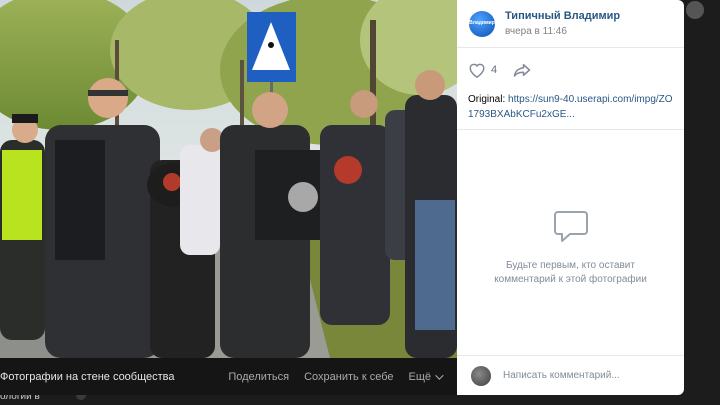 This screenshot has height=405, width=720. What do you see at coordinates (570, 226) in the screenshot?
I see `comment-bubble-icon` at bounding box center [570, 226].